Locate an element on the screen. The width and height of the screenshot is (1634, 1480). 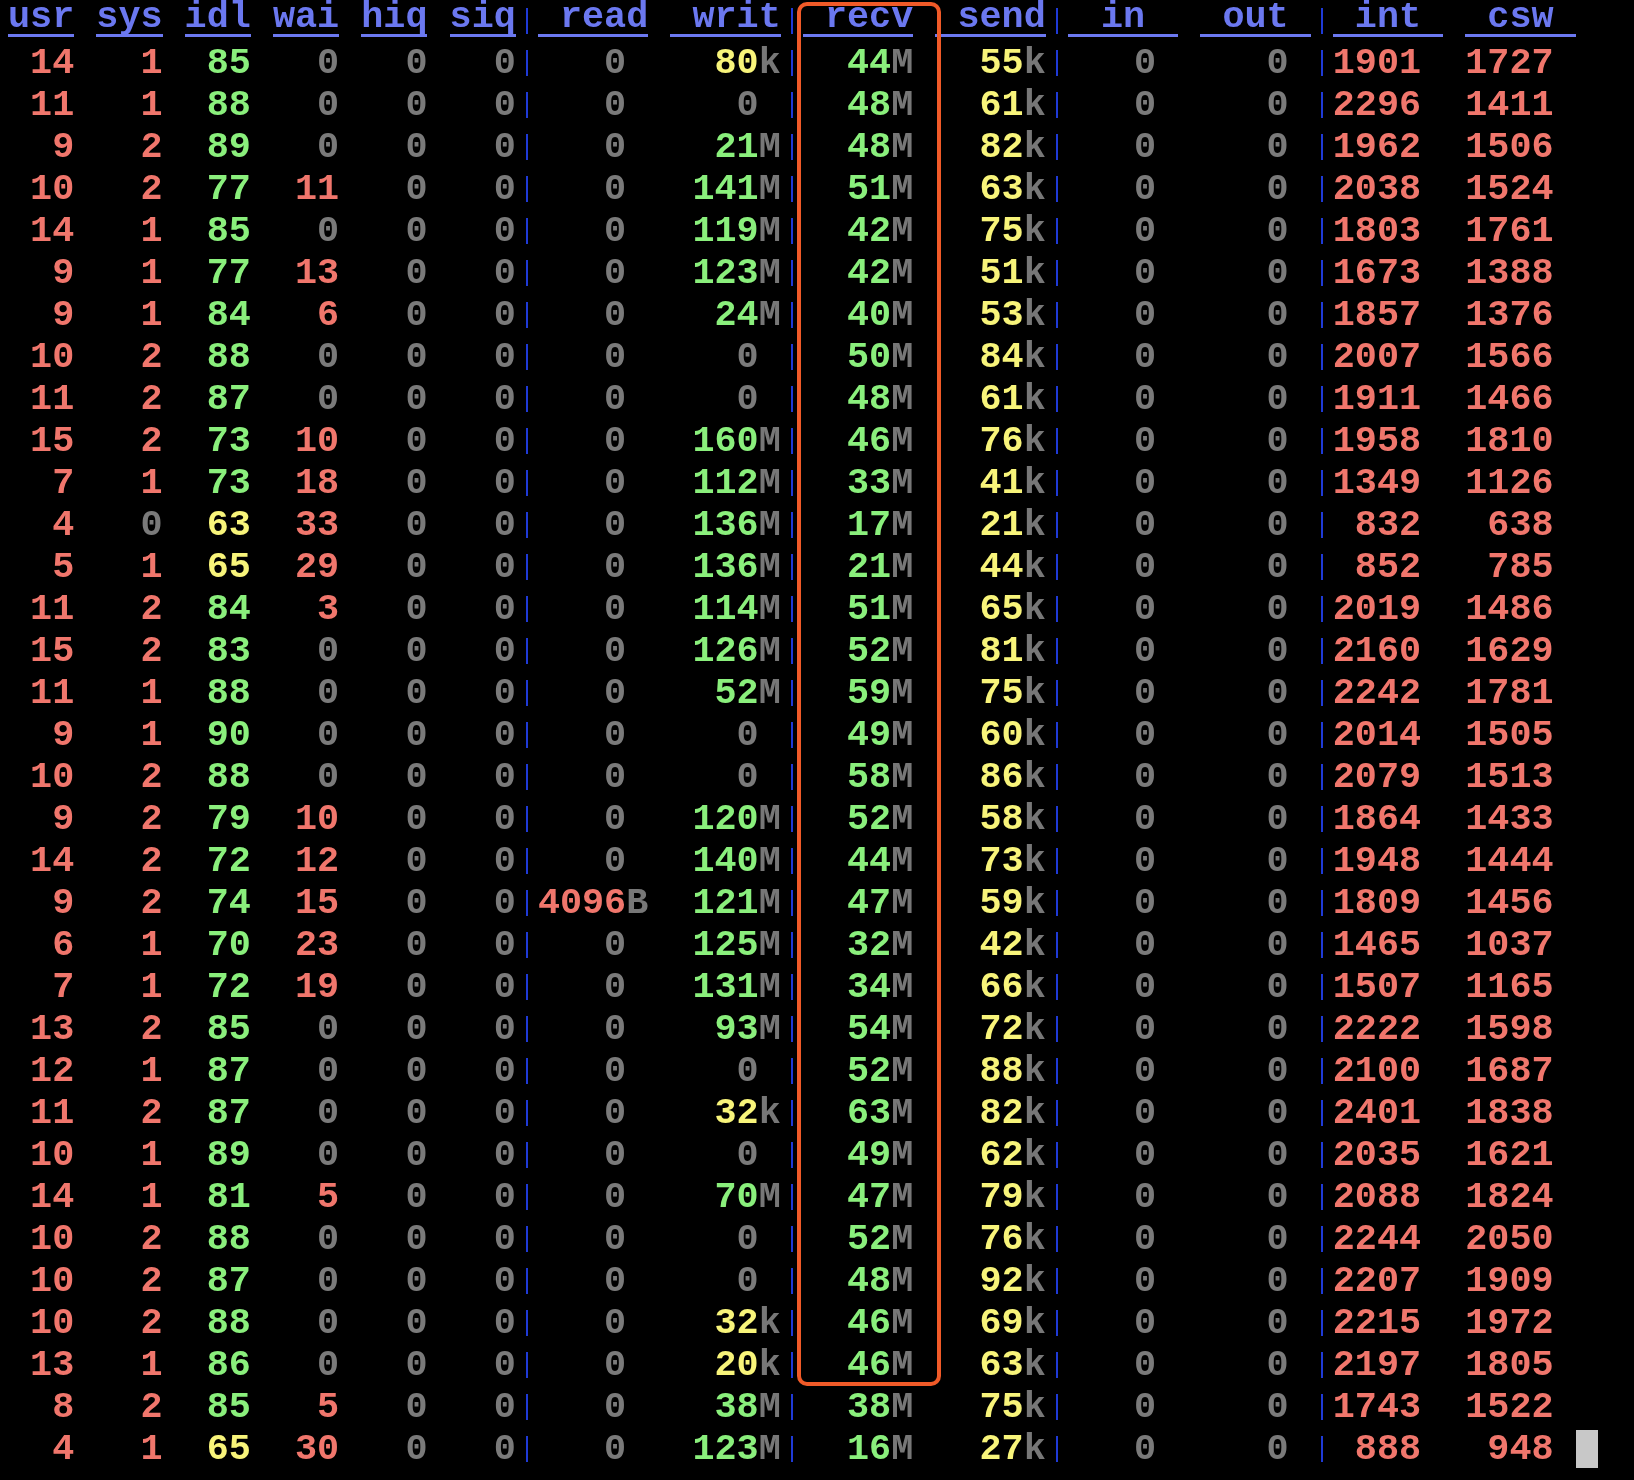
table-cell: 3 is located at coordinates (328, 609).